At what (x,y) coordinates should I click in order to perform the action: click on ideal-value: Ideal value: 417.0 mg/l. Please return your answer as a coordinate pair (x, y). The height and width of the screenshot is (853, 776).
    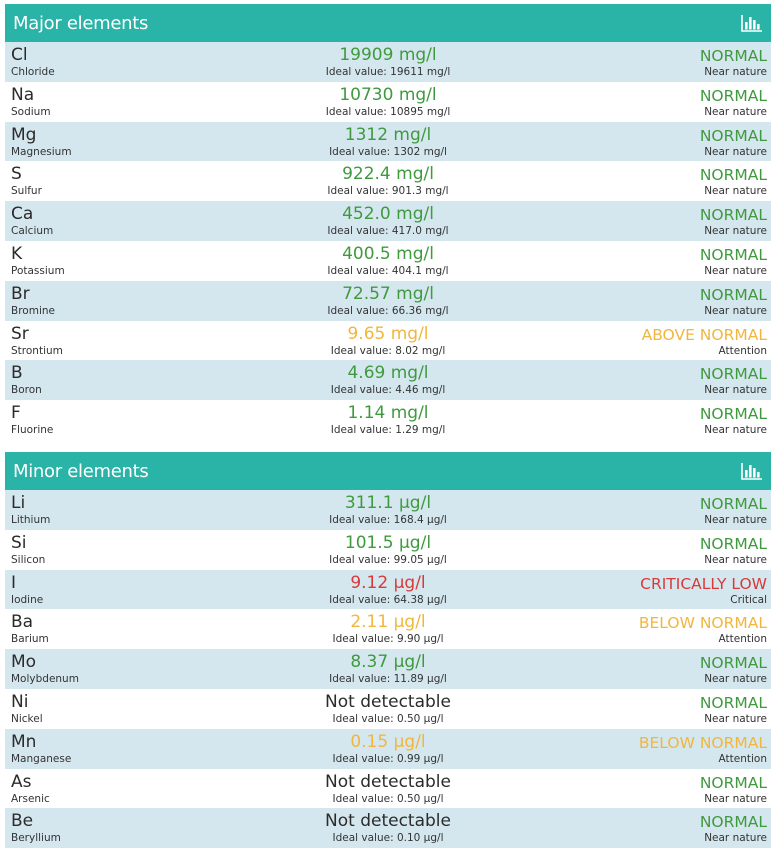
    Looking at the image, I should click on (388, 231).